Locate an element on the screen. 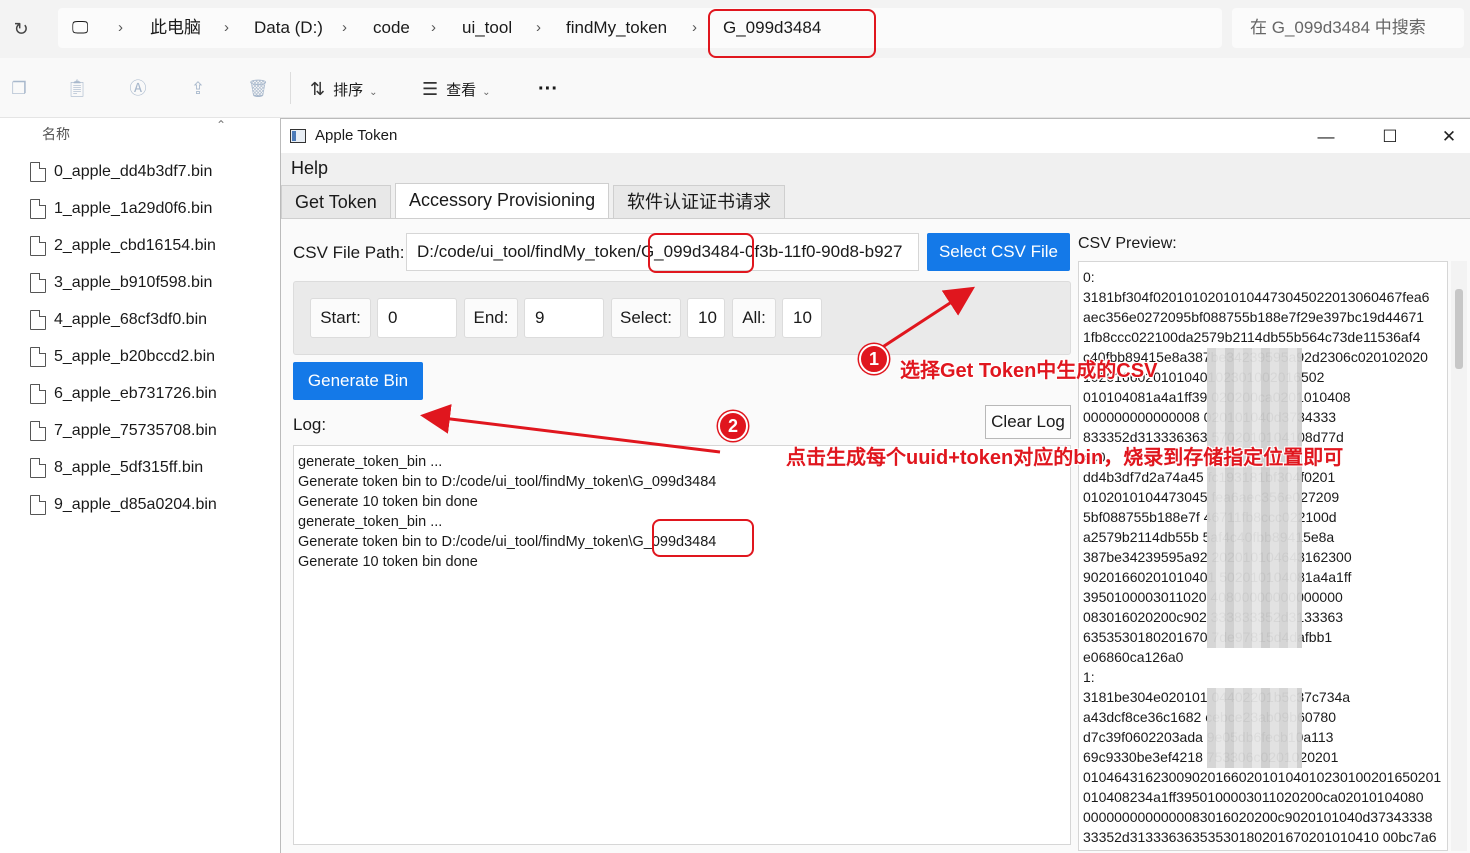 The height and width of the screenshot is (853, 1470). breadcrumb-data-drive: Data (D:) is located at coordinates (288, 28).